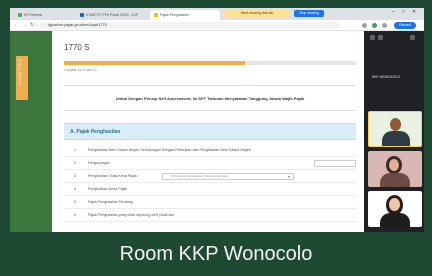 The width and height of the screenshot is (432, 276). I want to click on url-field: djponline.pajak.go.id/rev1/spt/1770, so click(190, 25).